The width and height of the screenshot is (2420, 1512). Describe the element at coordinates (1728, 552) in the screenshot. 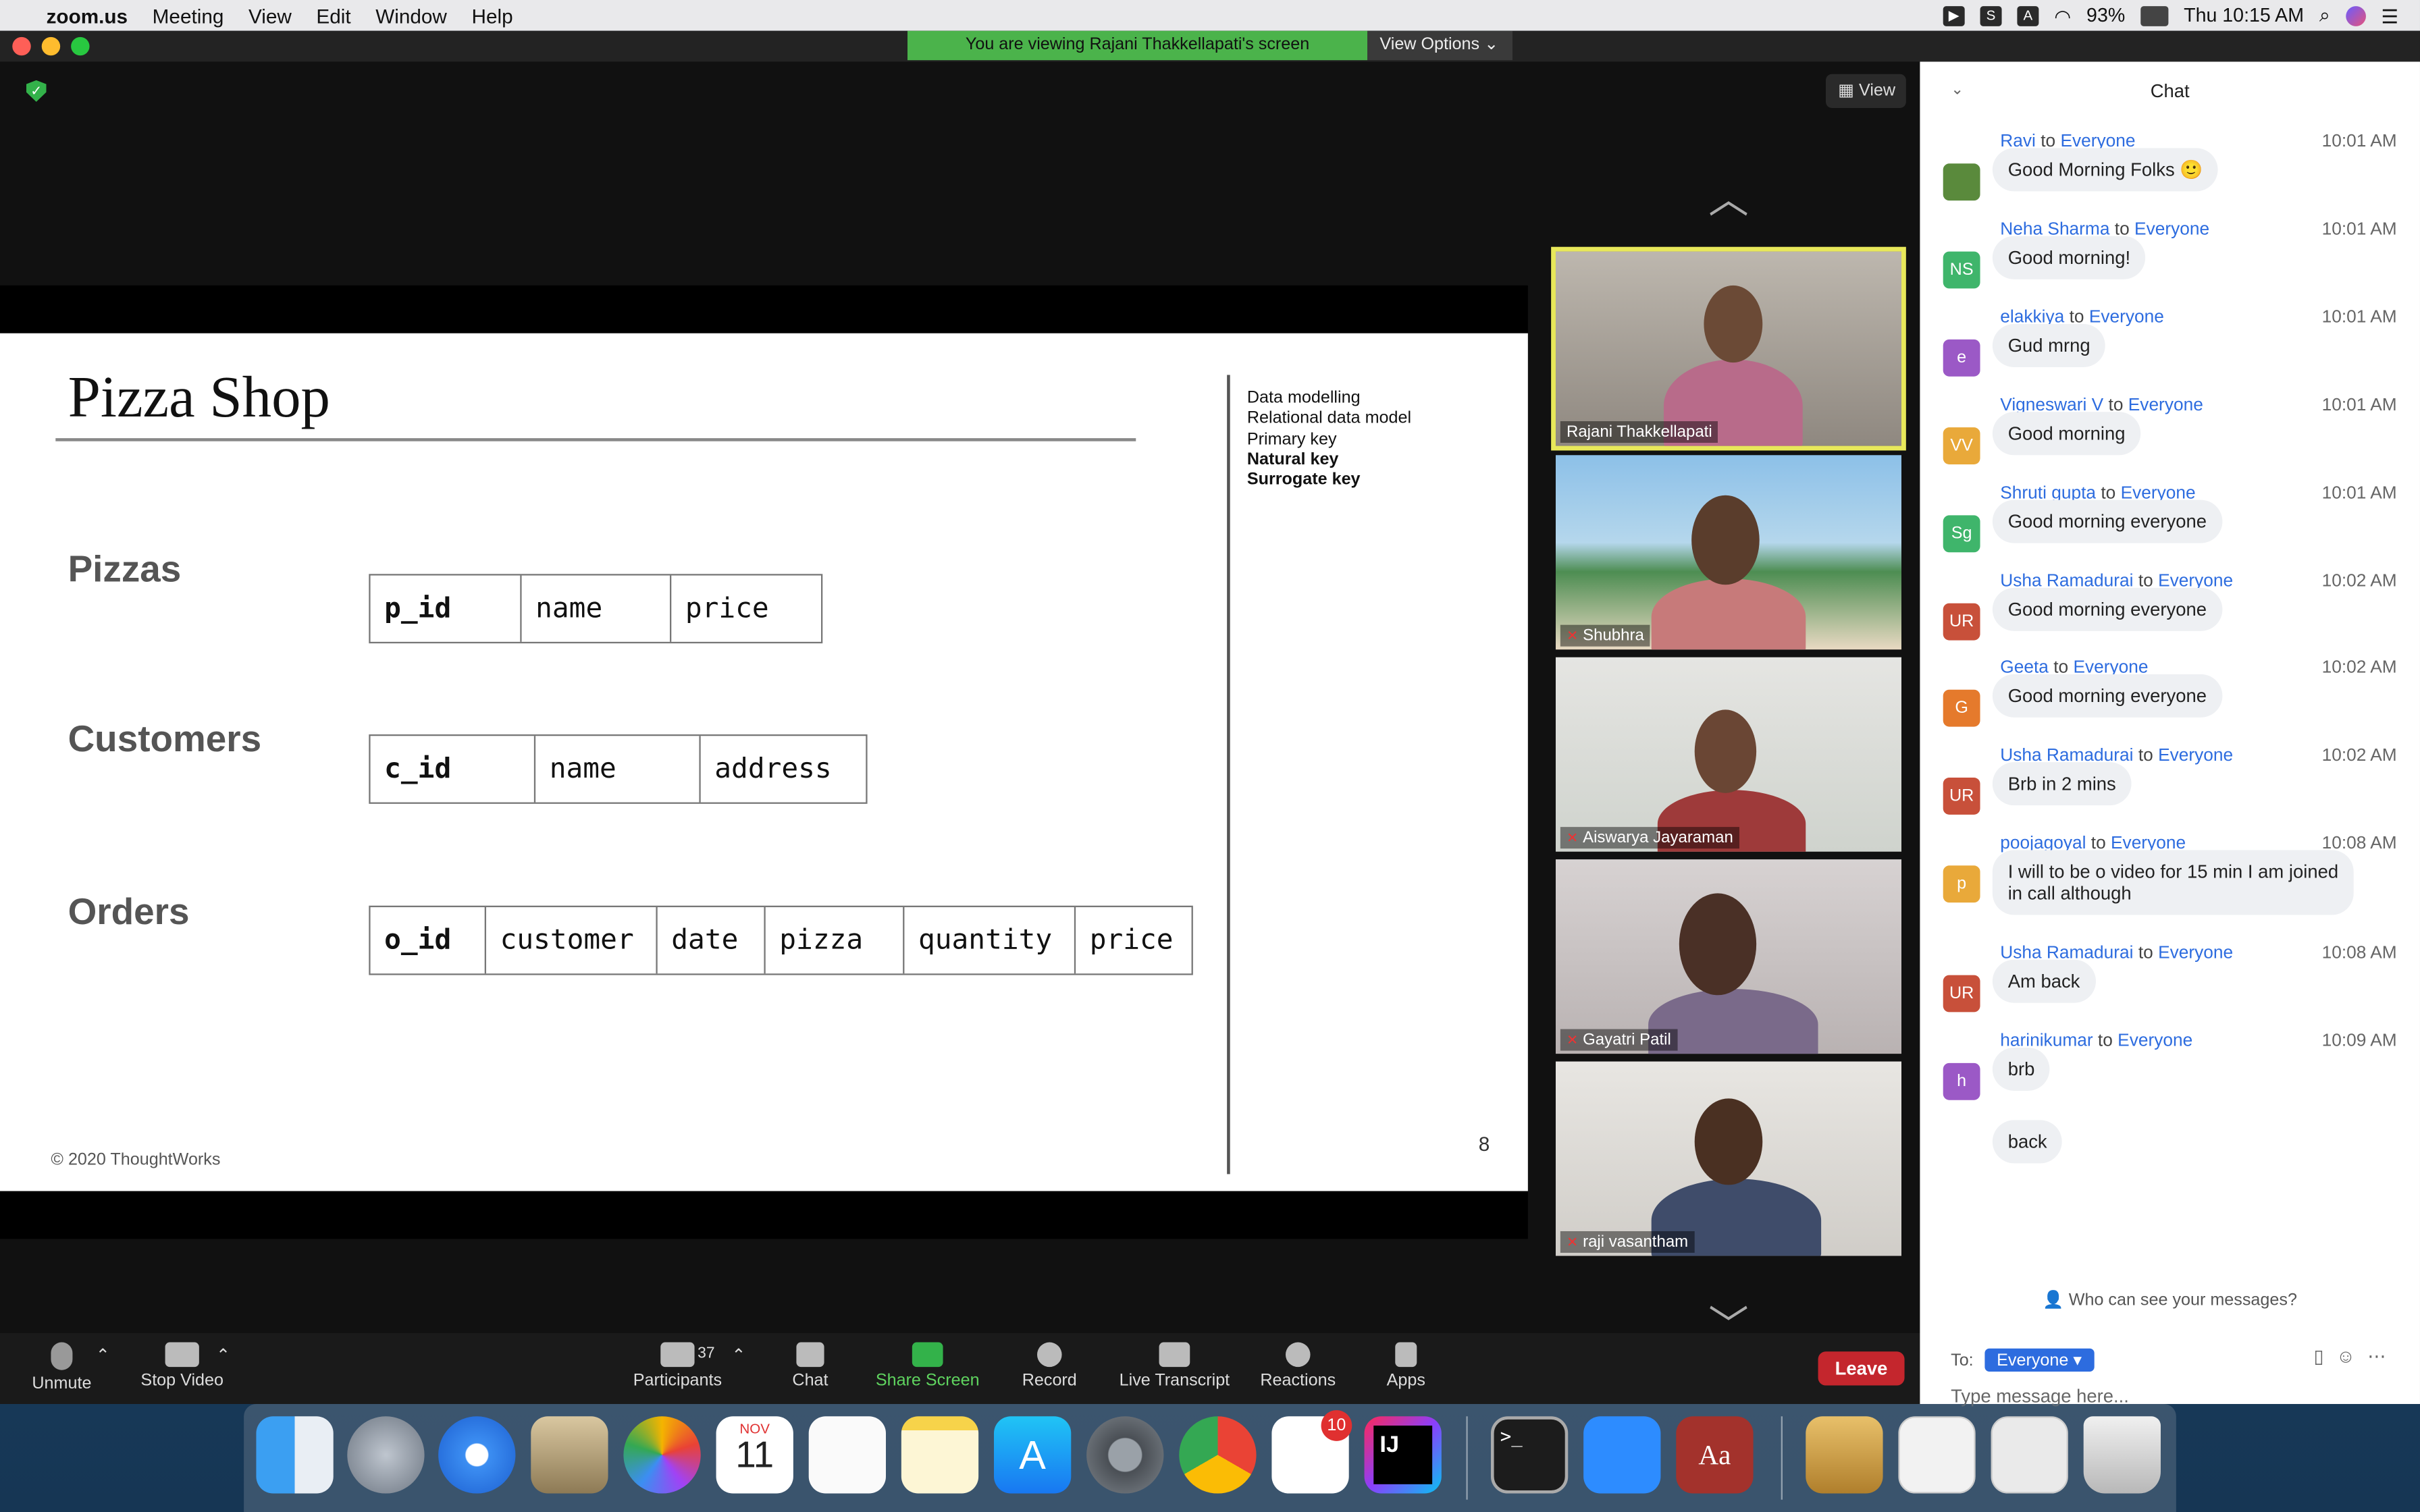

I see `video-tile: ✕ Shubhra` at that location.